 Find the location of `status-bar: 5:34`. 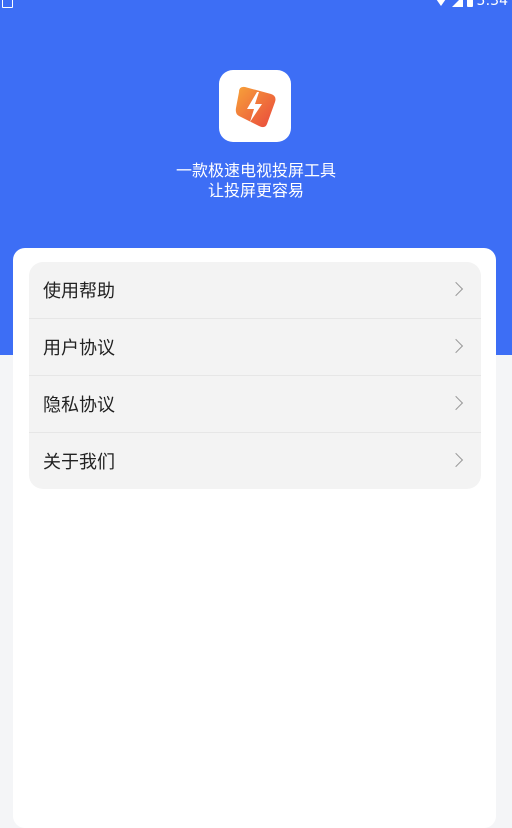

status-bar: 5:34 is located at coordinates (256, 6).